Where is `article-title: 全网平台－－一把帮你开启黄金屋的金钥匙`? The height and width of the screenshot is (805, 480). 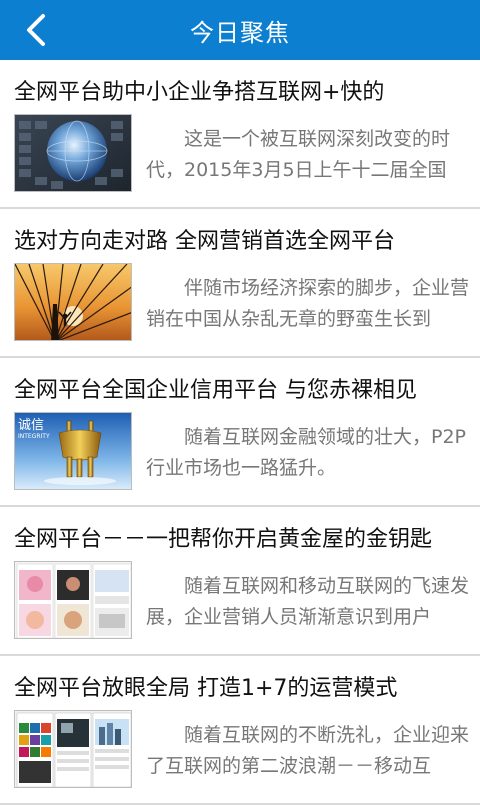
article-title: 全网平台－－一把帮你开启黄金屋的金钥匙 is located at coordinates (223, 539).